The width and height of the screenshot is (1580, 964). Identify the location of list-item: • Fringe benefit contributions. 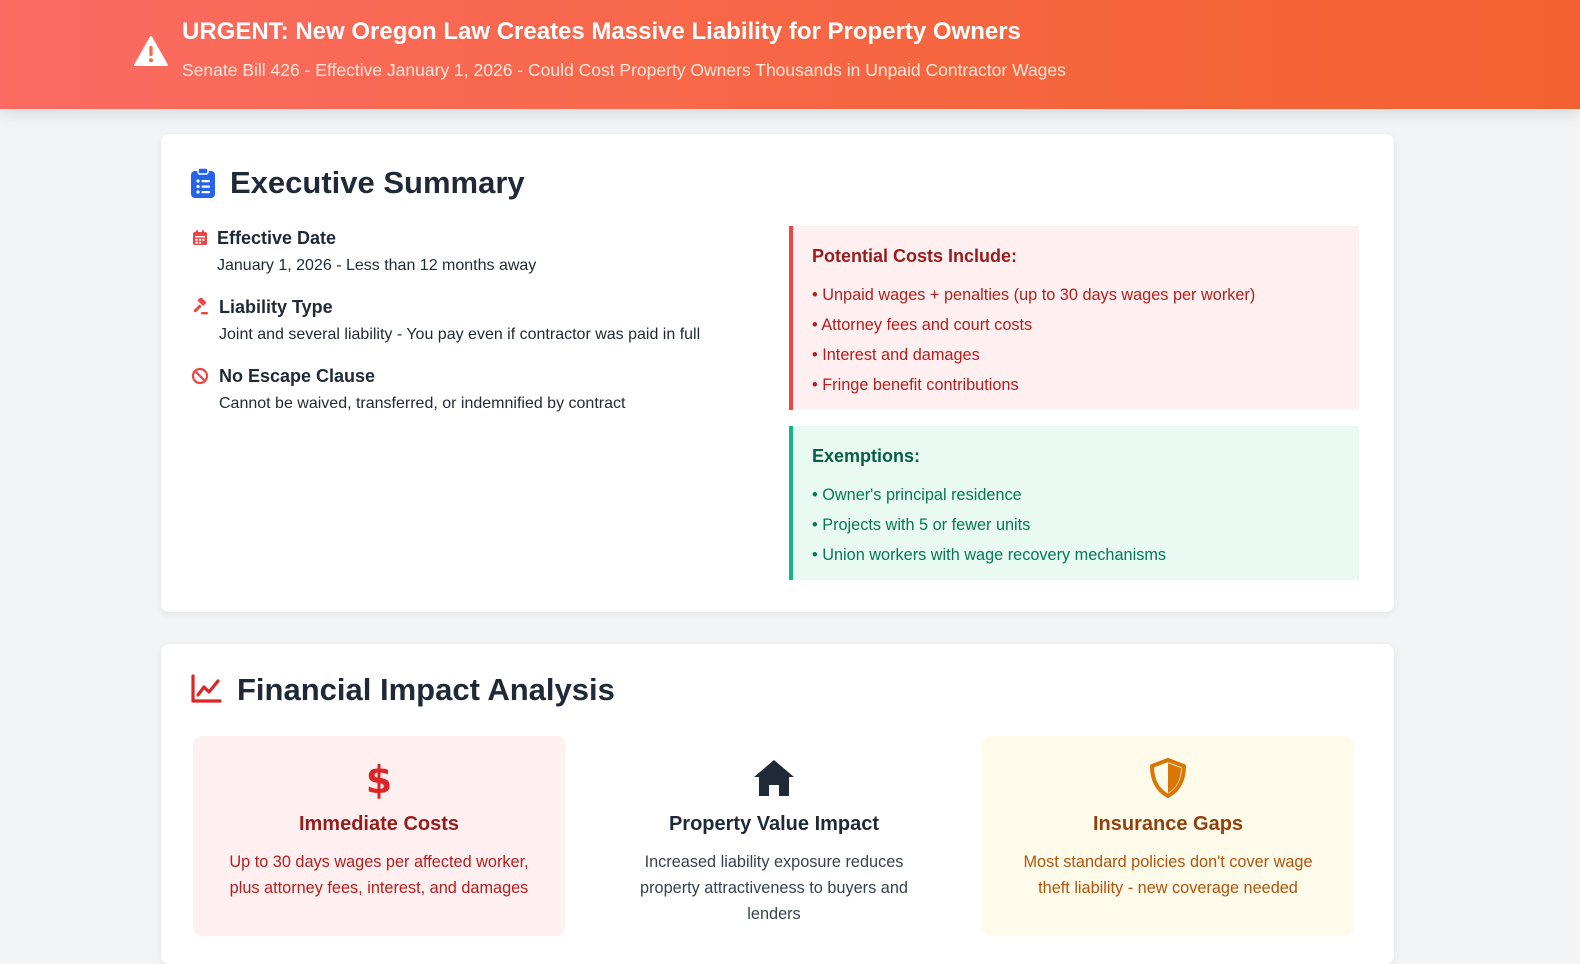
(915, 385).